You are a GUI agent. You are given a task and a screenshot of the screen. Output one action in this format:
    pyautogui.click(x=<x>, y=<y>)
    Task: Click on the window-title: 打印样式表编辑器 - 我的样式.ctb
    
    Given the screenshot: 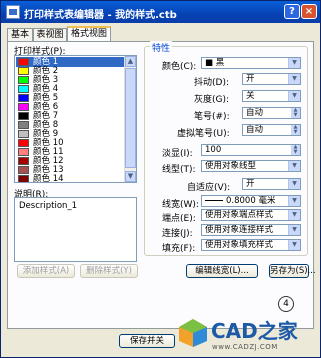 What is the action you would take?
    pyautogui.click(x=100, y=15)
    